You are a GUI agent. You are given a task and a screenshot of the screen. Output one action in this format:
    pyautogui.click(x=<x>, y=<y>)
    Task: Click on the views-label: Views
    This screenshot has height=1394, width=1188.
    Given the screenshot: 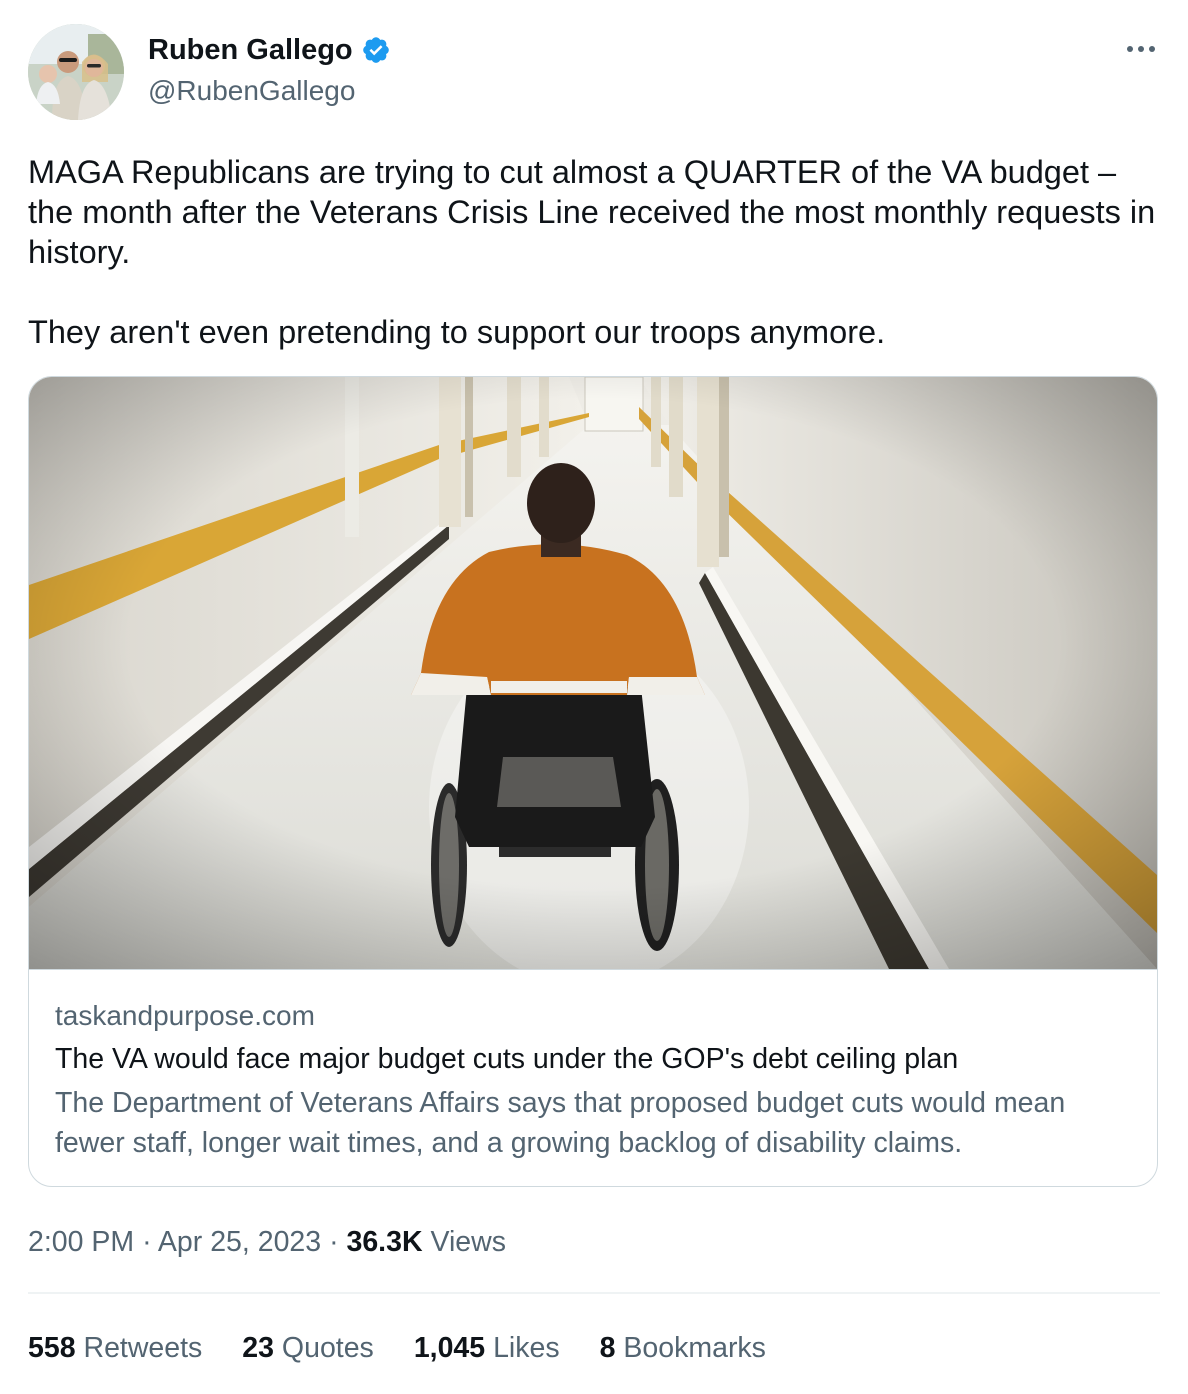 What is the action you would take?
    pyautogui.click(x=468, y=1242)
    